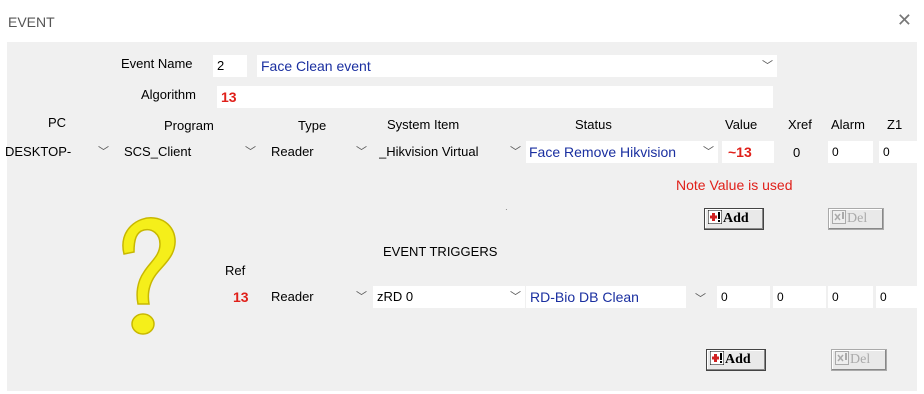  Describe the element at coordinates (31, 22) in the screenshot. I see `window-title: EVENT` at that location.